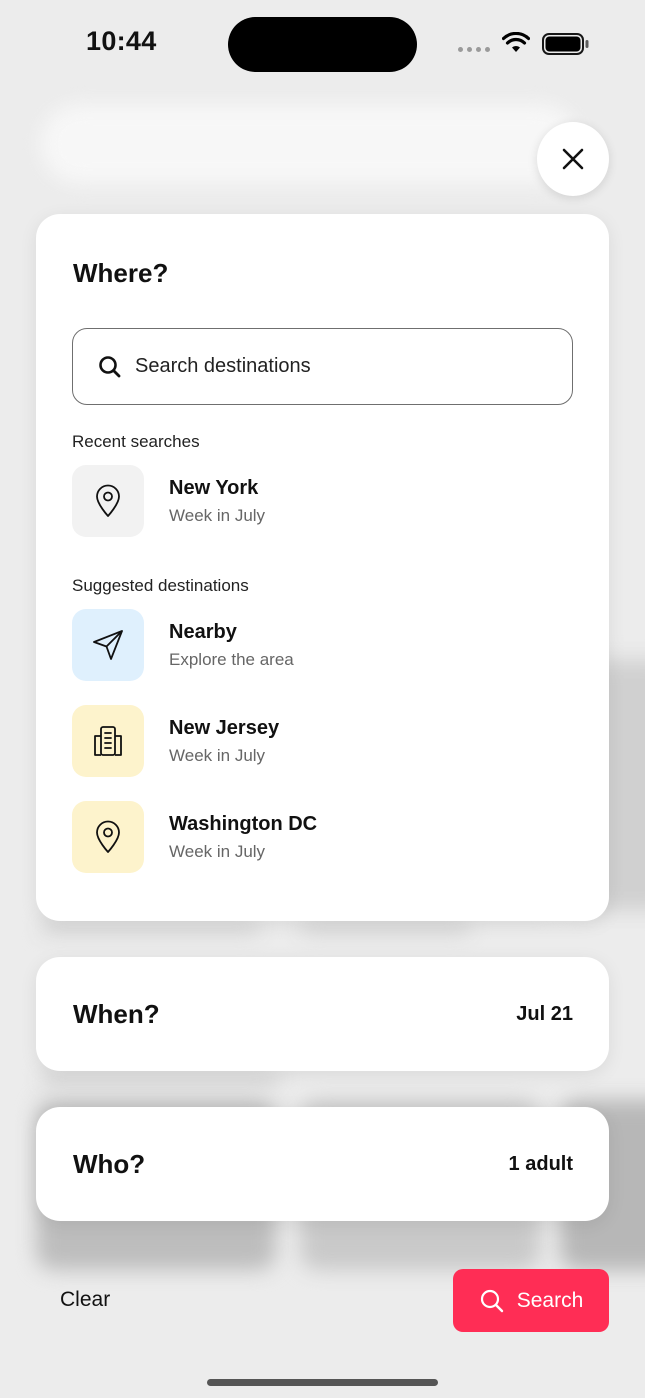  I want to click on status-bar: 10:44, so click(322, 44).